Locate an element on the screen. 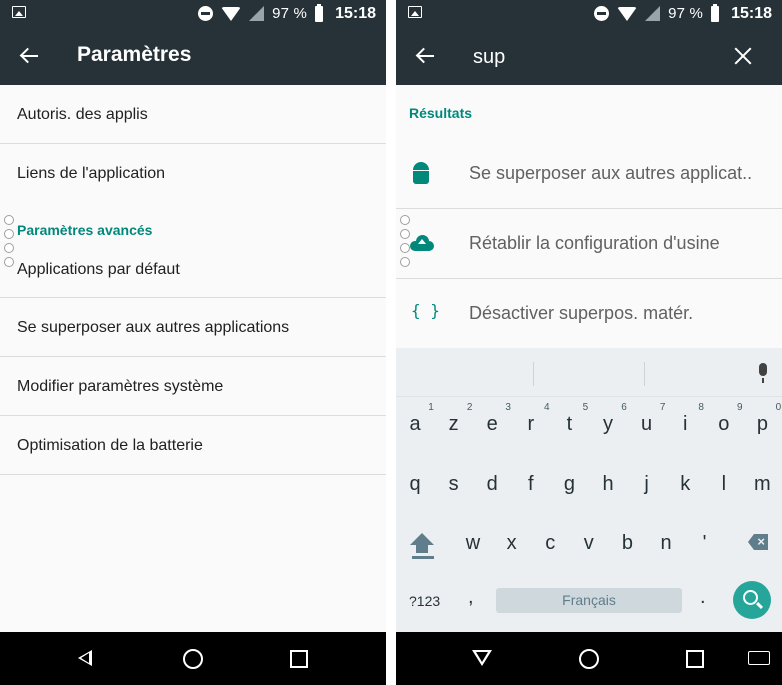 The image size is (782, 685). key-i: i is located at coordinates (685, 424).